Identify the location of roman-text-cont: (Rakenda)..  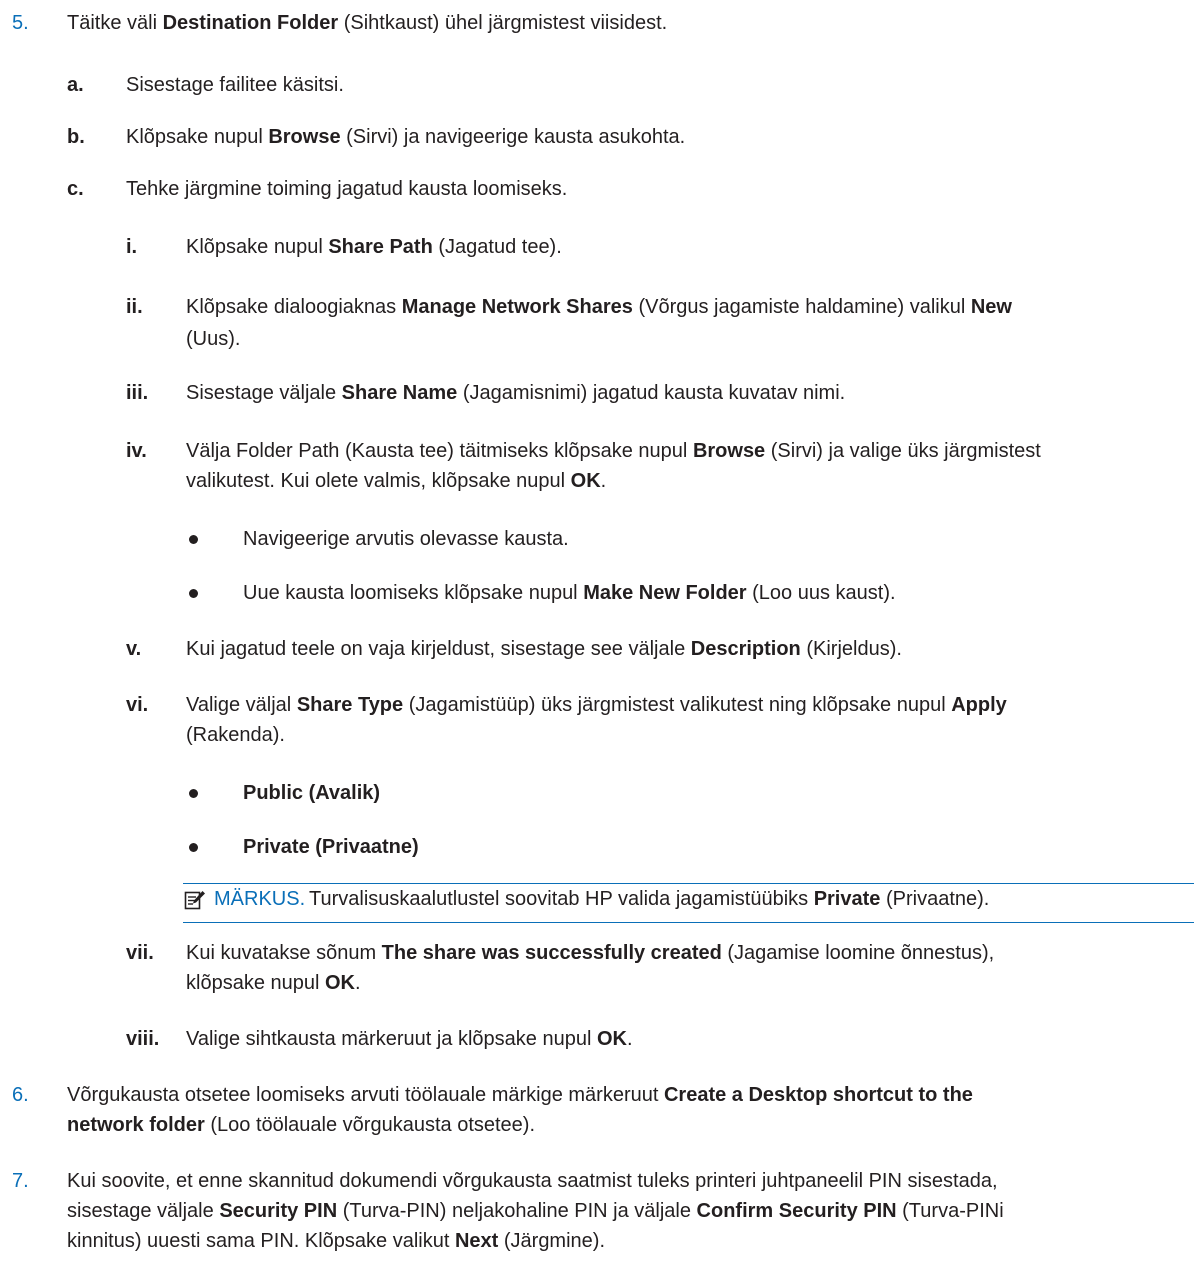
(235, 735).